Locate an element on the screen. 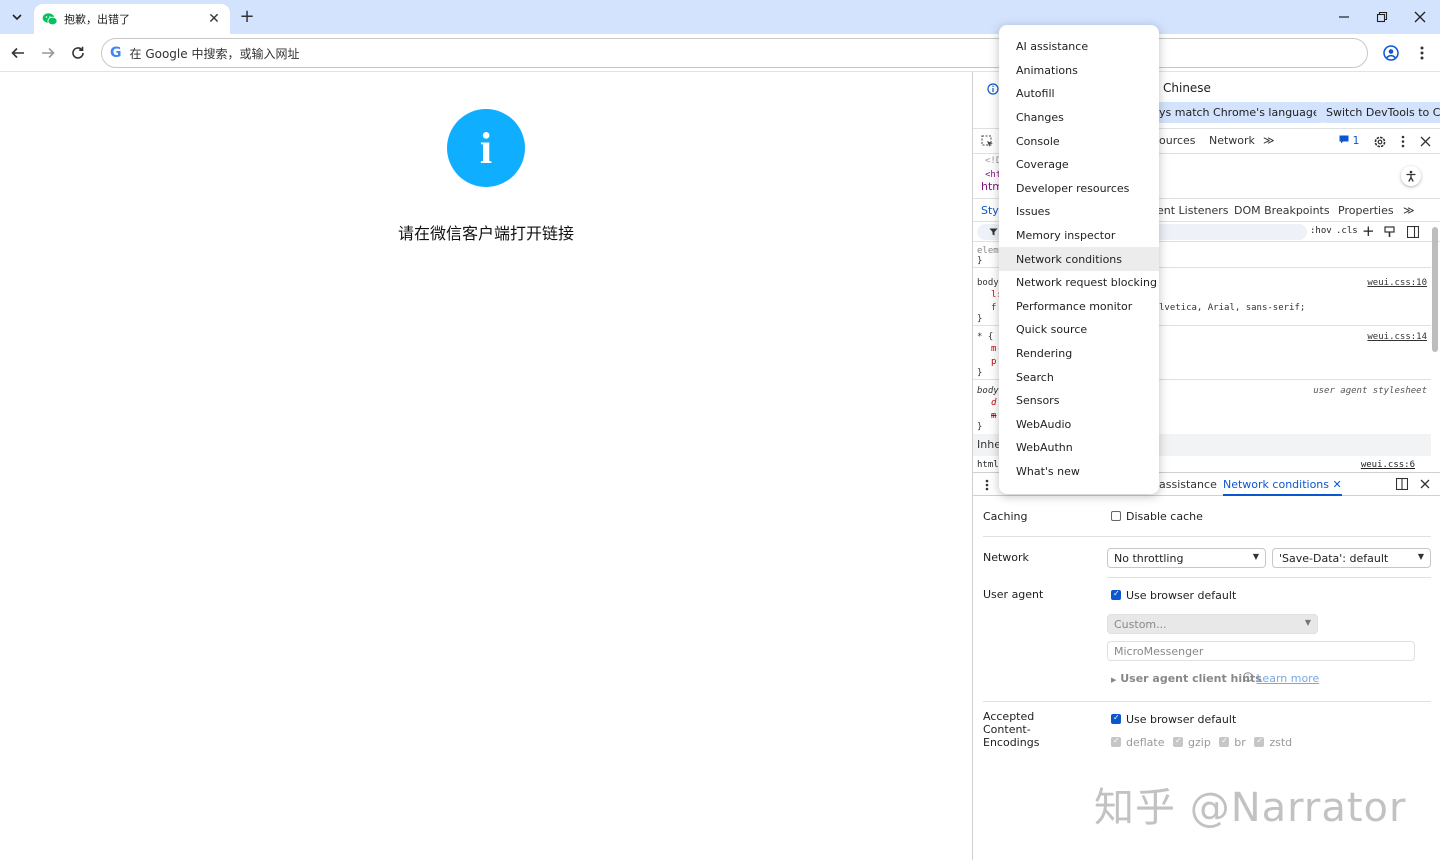 This screenshot has height=860, width=1440. menu-item-quick-source: Quick source is located at coordinates (1079, 330).